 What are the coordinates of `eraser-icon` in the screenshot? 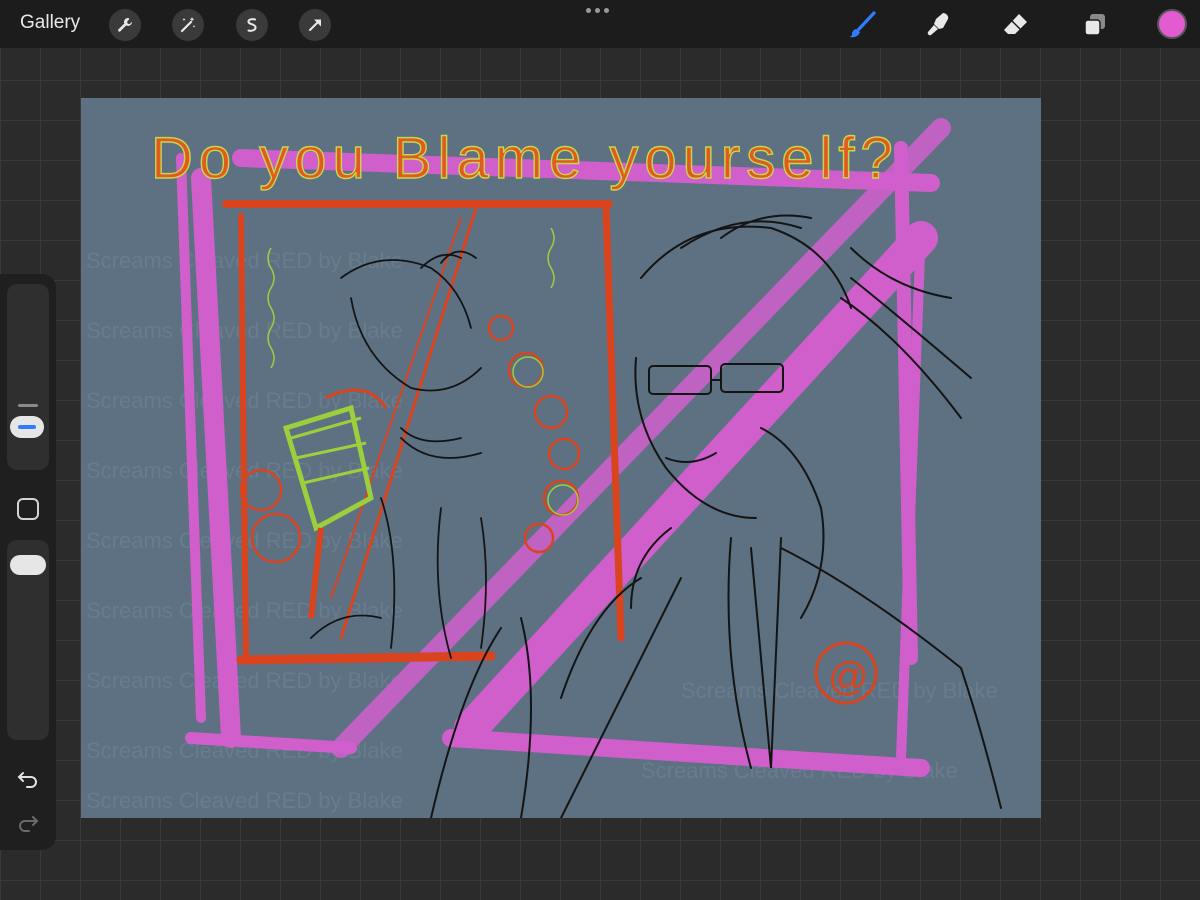 It's located at (1016, 25).